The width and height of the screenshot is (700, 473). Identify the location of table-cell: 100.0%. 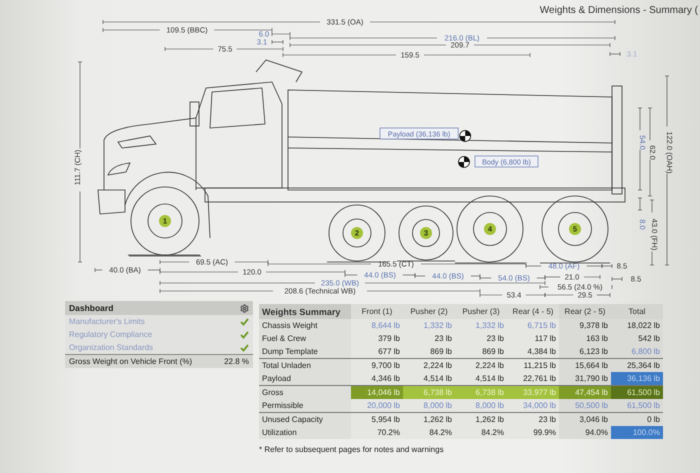
(637, 432).